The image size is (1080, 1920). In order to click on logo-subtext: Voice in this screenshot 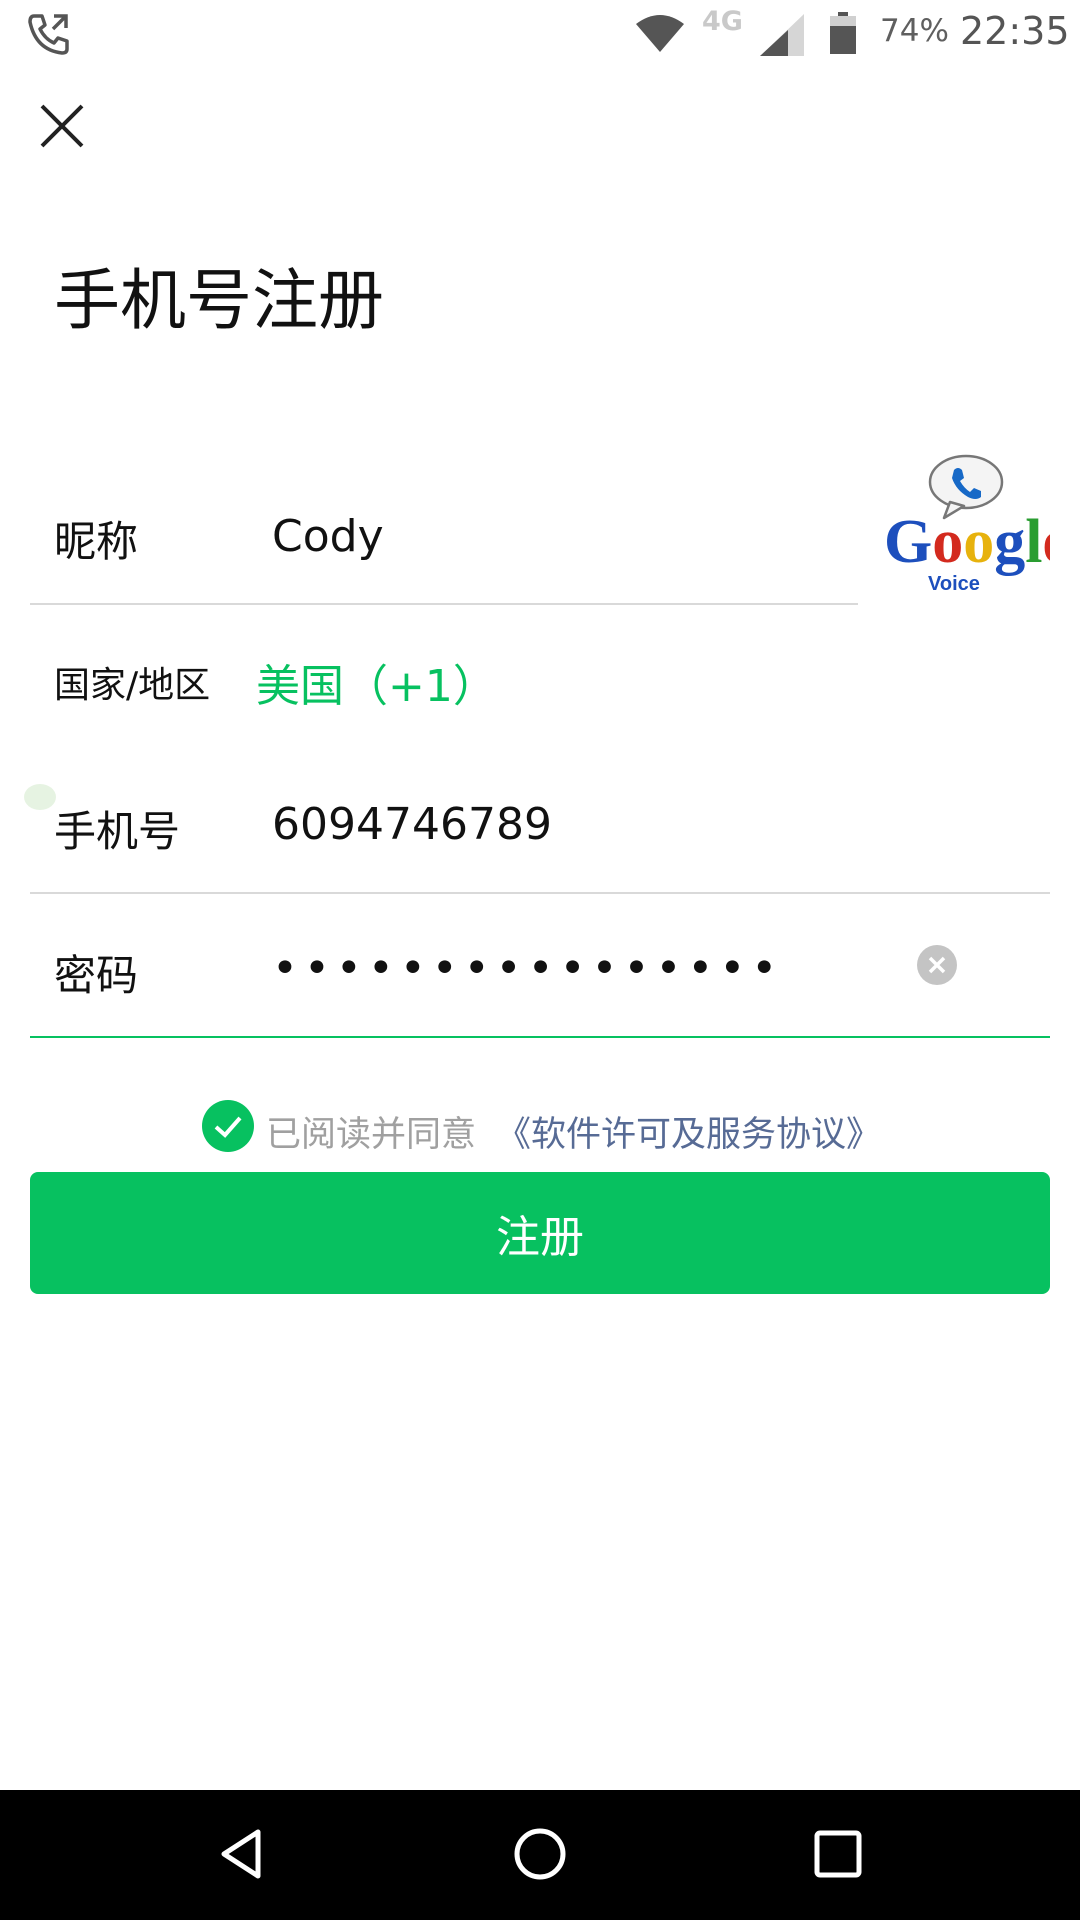, I will do `click(954, 584)`.